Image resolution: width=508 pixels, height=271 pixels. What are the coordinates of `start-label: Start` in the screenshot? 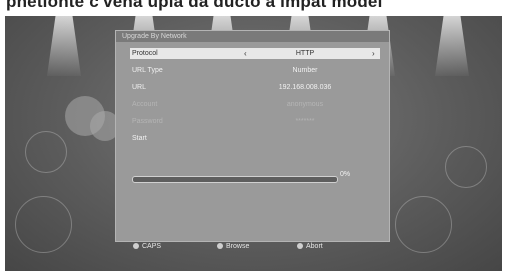 It's located at (139, 138).